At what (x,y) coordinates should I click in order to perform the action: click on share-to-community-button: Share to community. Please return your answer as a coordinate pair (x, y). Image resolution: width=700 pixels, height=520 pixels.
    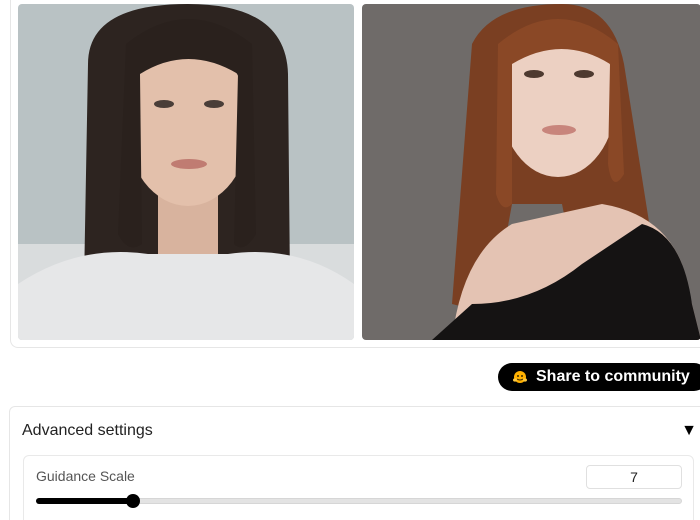
    Looking at the image, I should click on (599, 377).